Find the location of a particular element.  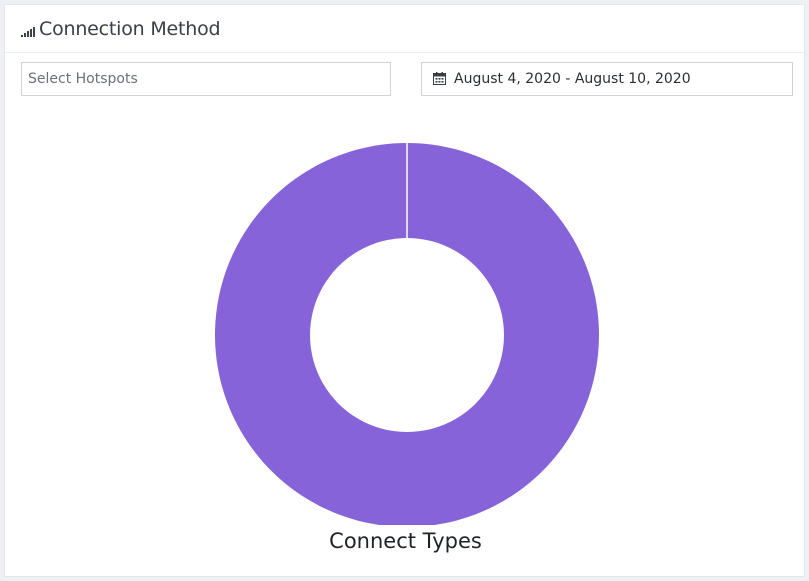

date-range-picker: August 4, 2020 - August 10, 2020 is located at coordinates (607, 79).